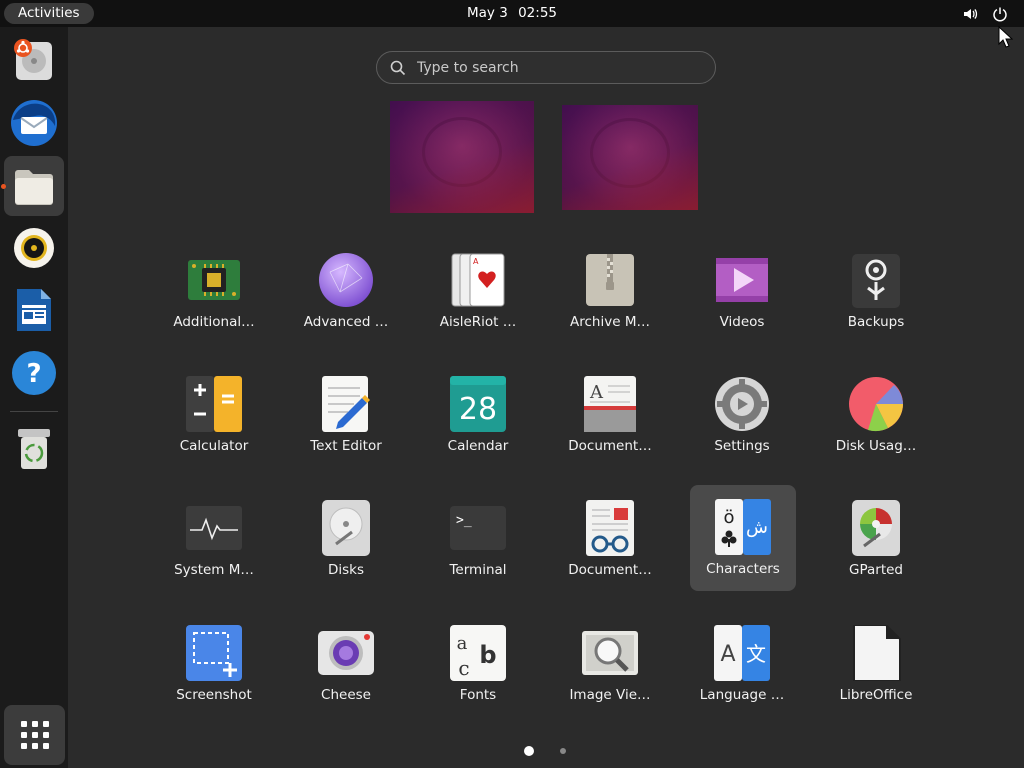  I want to click on app-label: Terminal, so click(478, 570).